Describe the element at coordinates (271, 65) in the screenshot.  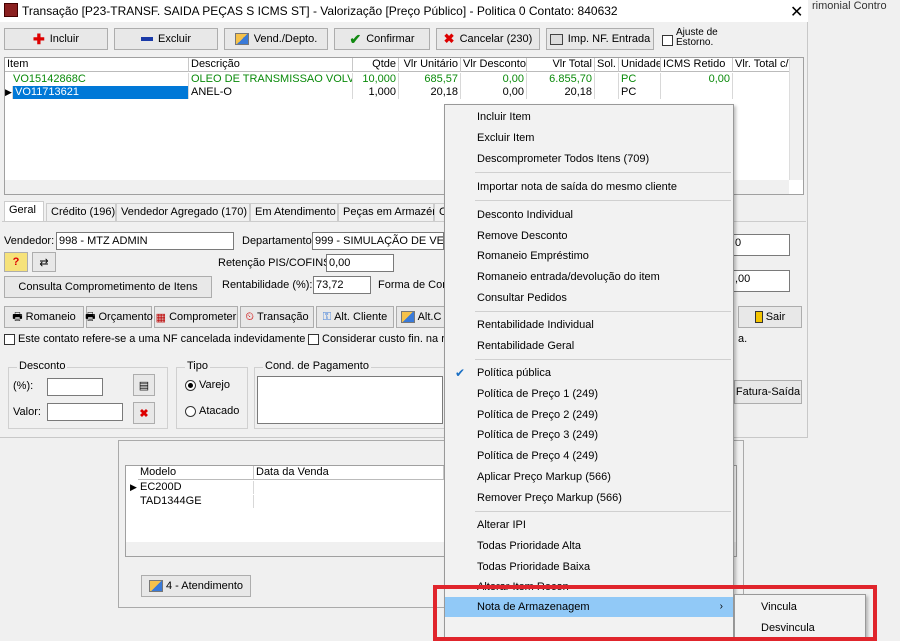
I see `col-header-descricao: Descrição` at that location.